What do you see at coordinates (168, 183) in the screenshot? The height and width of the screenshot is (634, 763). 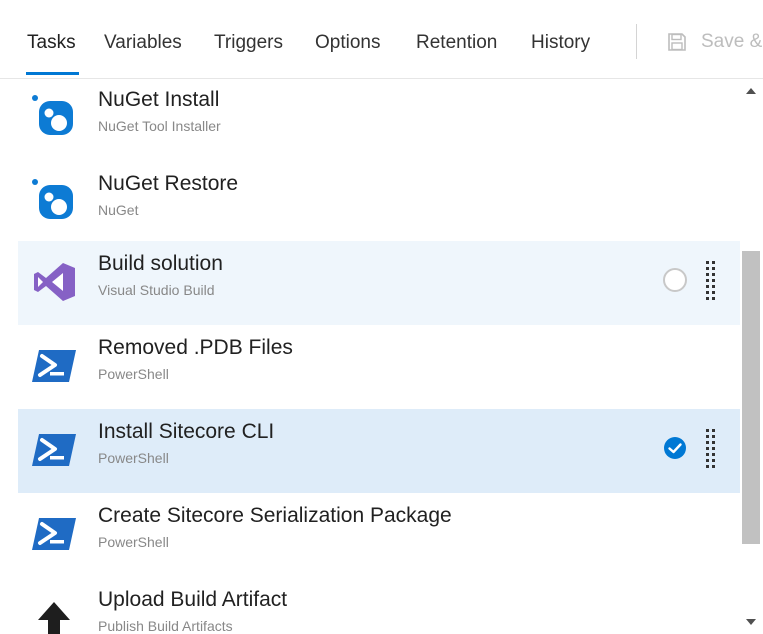 I see `task-title: NuGet Restore` at bounding box center [168, 183].